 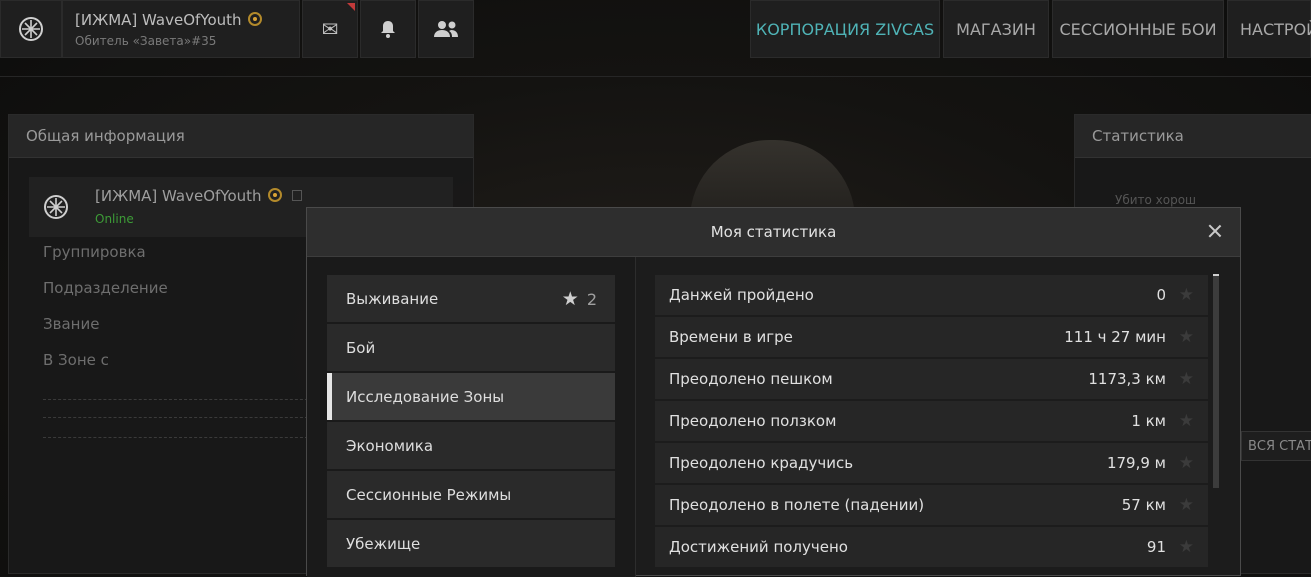 What do you see at coordinates (76, 360) in the screenshot?
I see `field-in-zone-since: В Зоне с` at bounding box center [76, 360].